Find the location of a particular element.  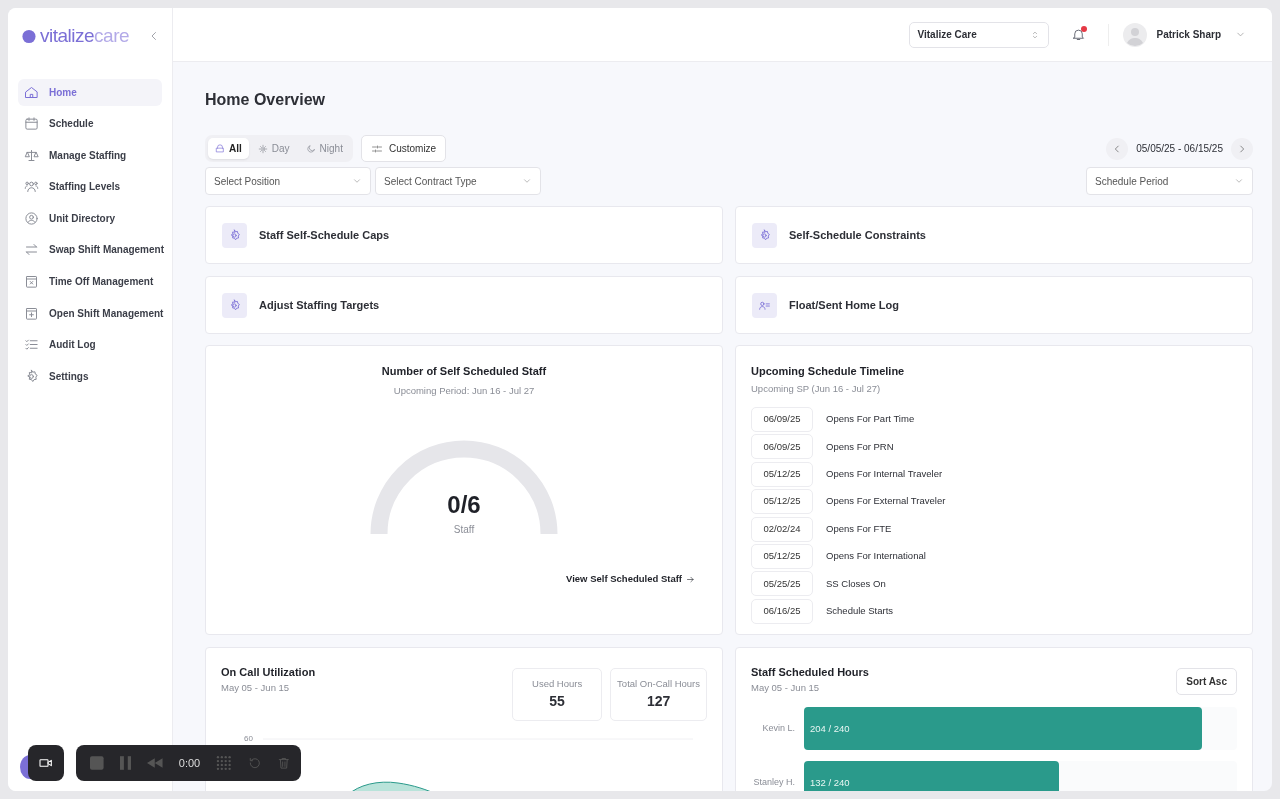

swap-arrows-icon is located at coordinates (31, 250).